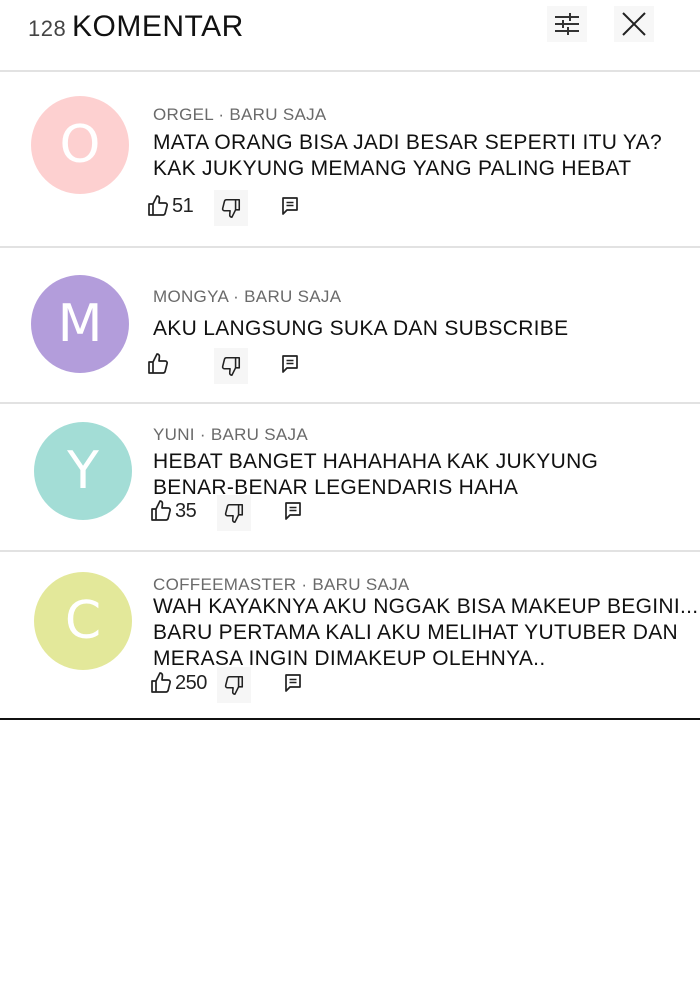 The width and height of the screenshot is (700, 1000). What do you see at coordinates (173, 511) in the screenshot?
I see `like-button: 35` at bounding box center [173, 511].